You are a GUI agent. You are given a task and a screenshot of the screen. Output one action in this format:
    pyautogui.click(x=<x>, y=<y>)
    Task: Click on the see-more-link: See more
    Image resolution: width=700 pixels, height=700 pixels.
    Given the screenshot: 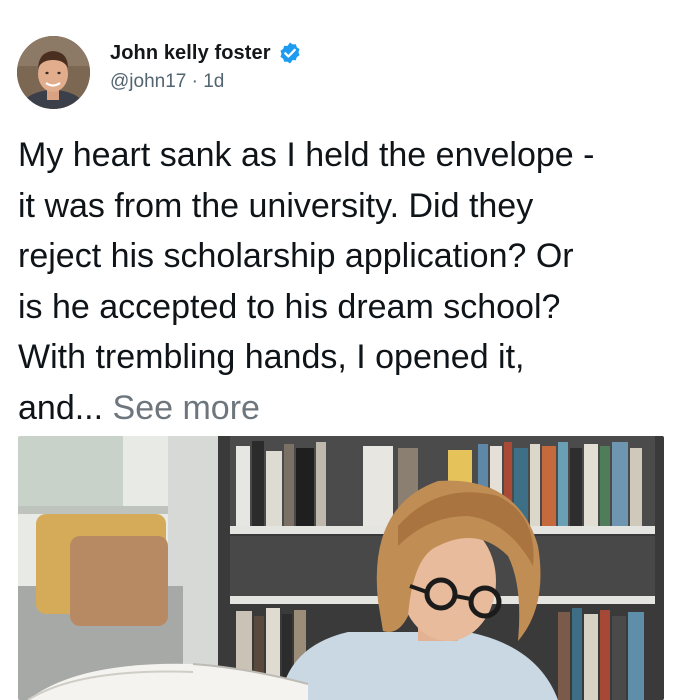 What is the action you would take?
    pyautogui.click(x=186, y=408)
    